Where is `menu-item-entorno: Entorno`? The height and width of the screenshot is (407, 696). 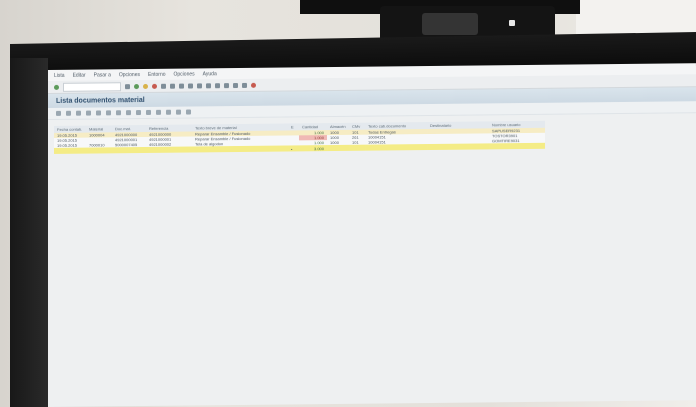
menu-item-entorno: Entorno is located at coordinates (157, 74).